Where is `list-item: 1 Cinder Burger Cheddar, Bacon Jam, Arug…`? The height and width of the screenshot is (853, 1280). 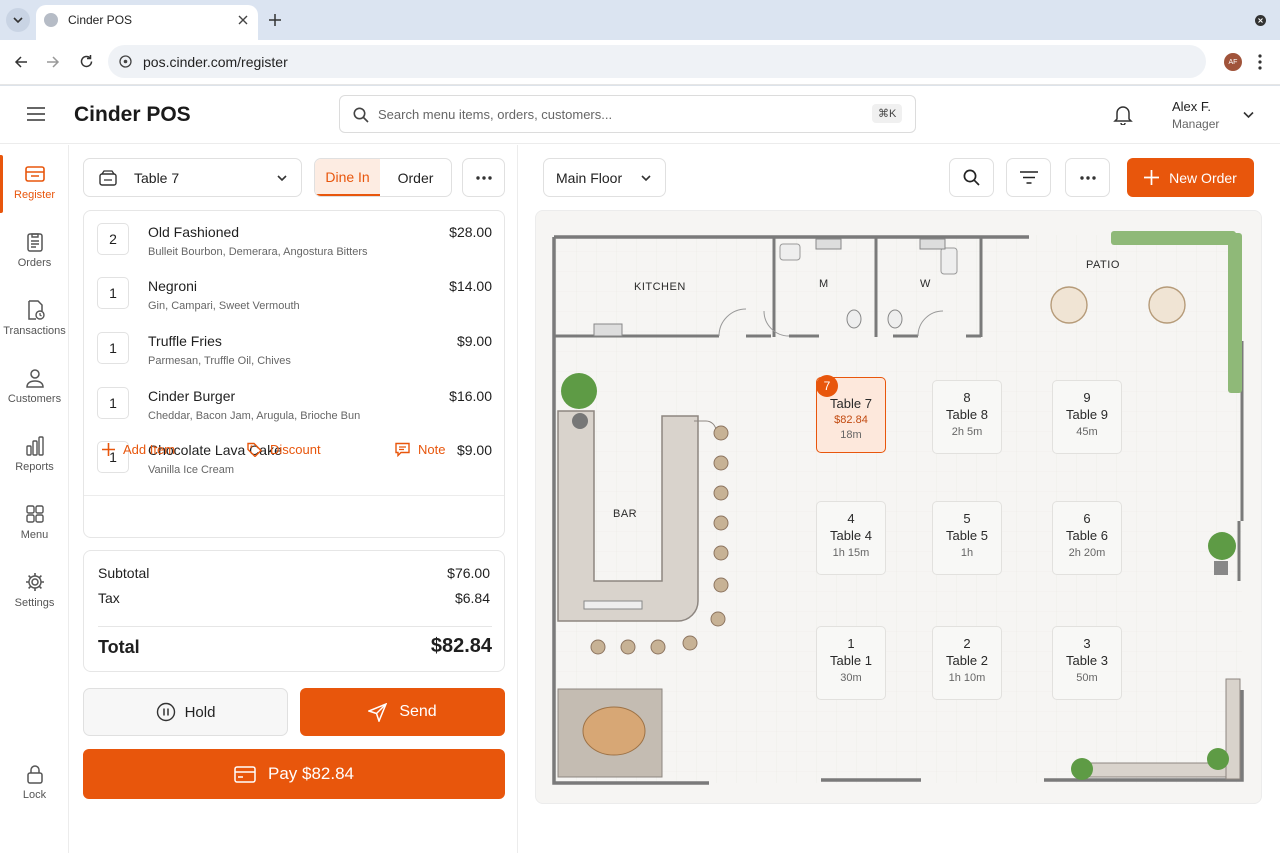 list-item: 1 Cinder Burger Cheddar, Bacon Jam, Arug… is located at coordinates (294, 401).